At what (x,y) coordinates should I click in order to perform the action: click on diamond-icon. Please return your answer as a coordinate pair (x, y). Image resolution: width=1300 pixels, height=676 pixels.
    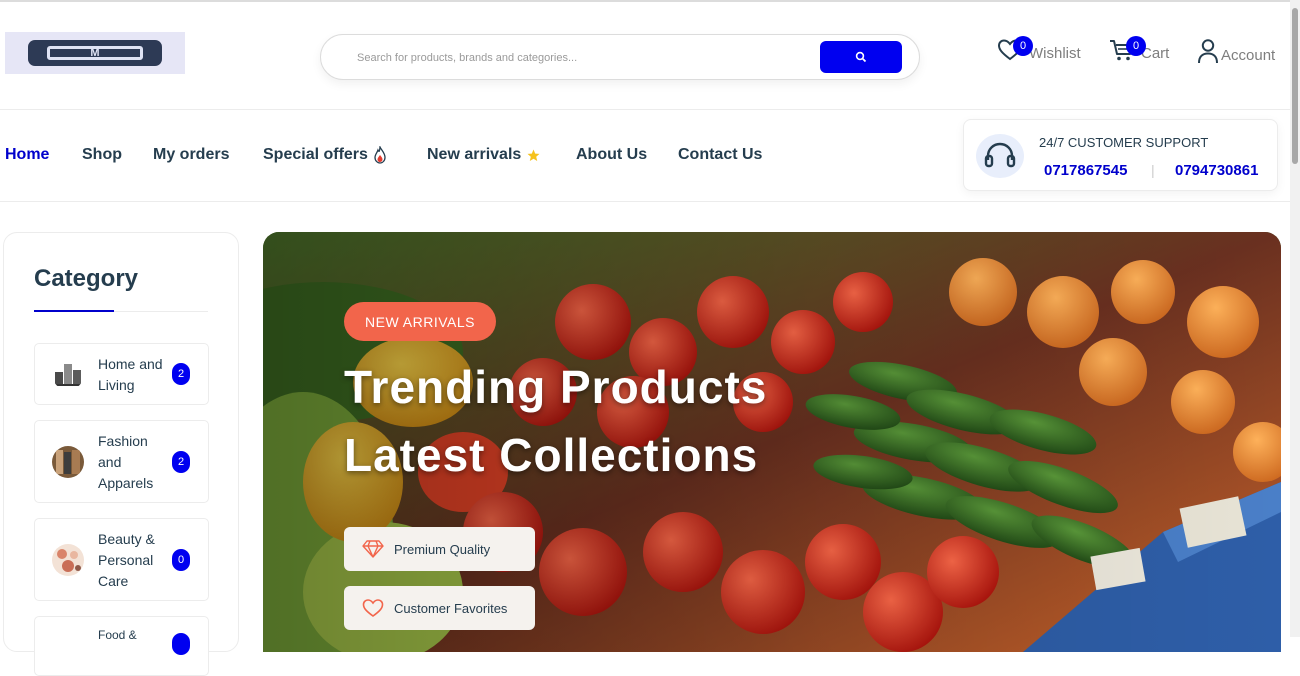
    Looking at the image, I should click on (373, 549).